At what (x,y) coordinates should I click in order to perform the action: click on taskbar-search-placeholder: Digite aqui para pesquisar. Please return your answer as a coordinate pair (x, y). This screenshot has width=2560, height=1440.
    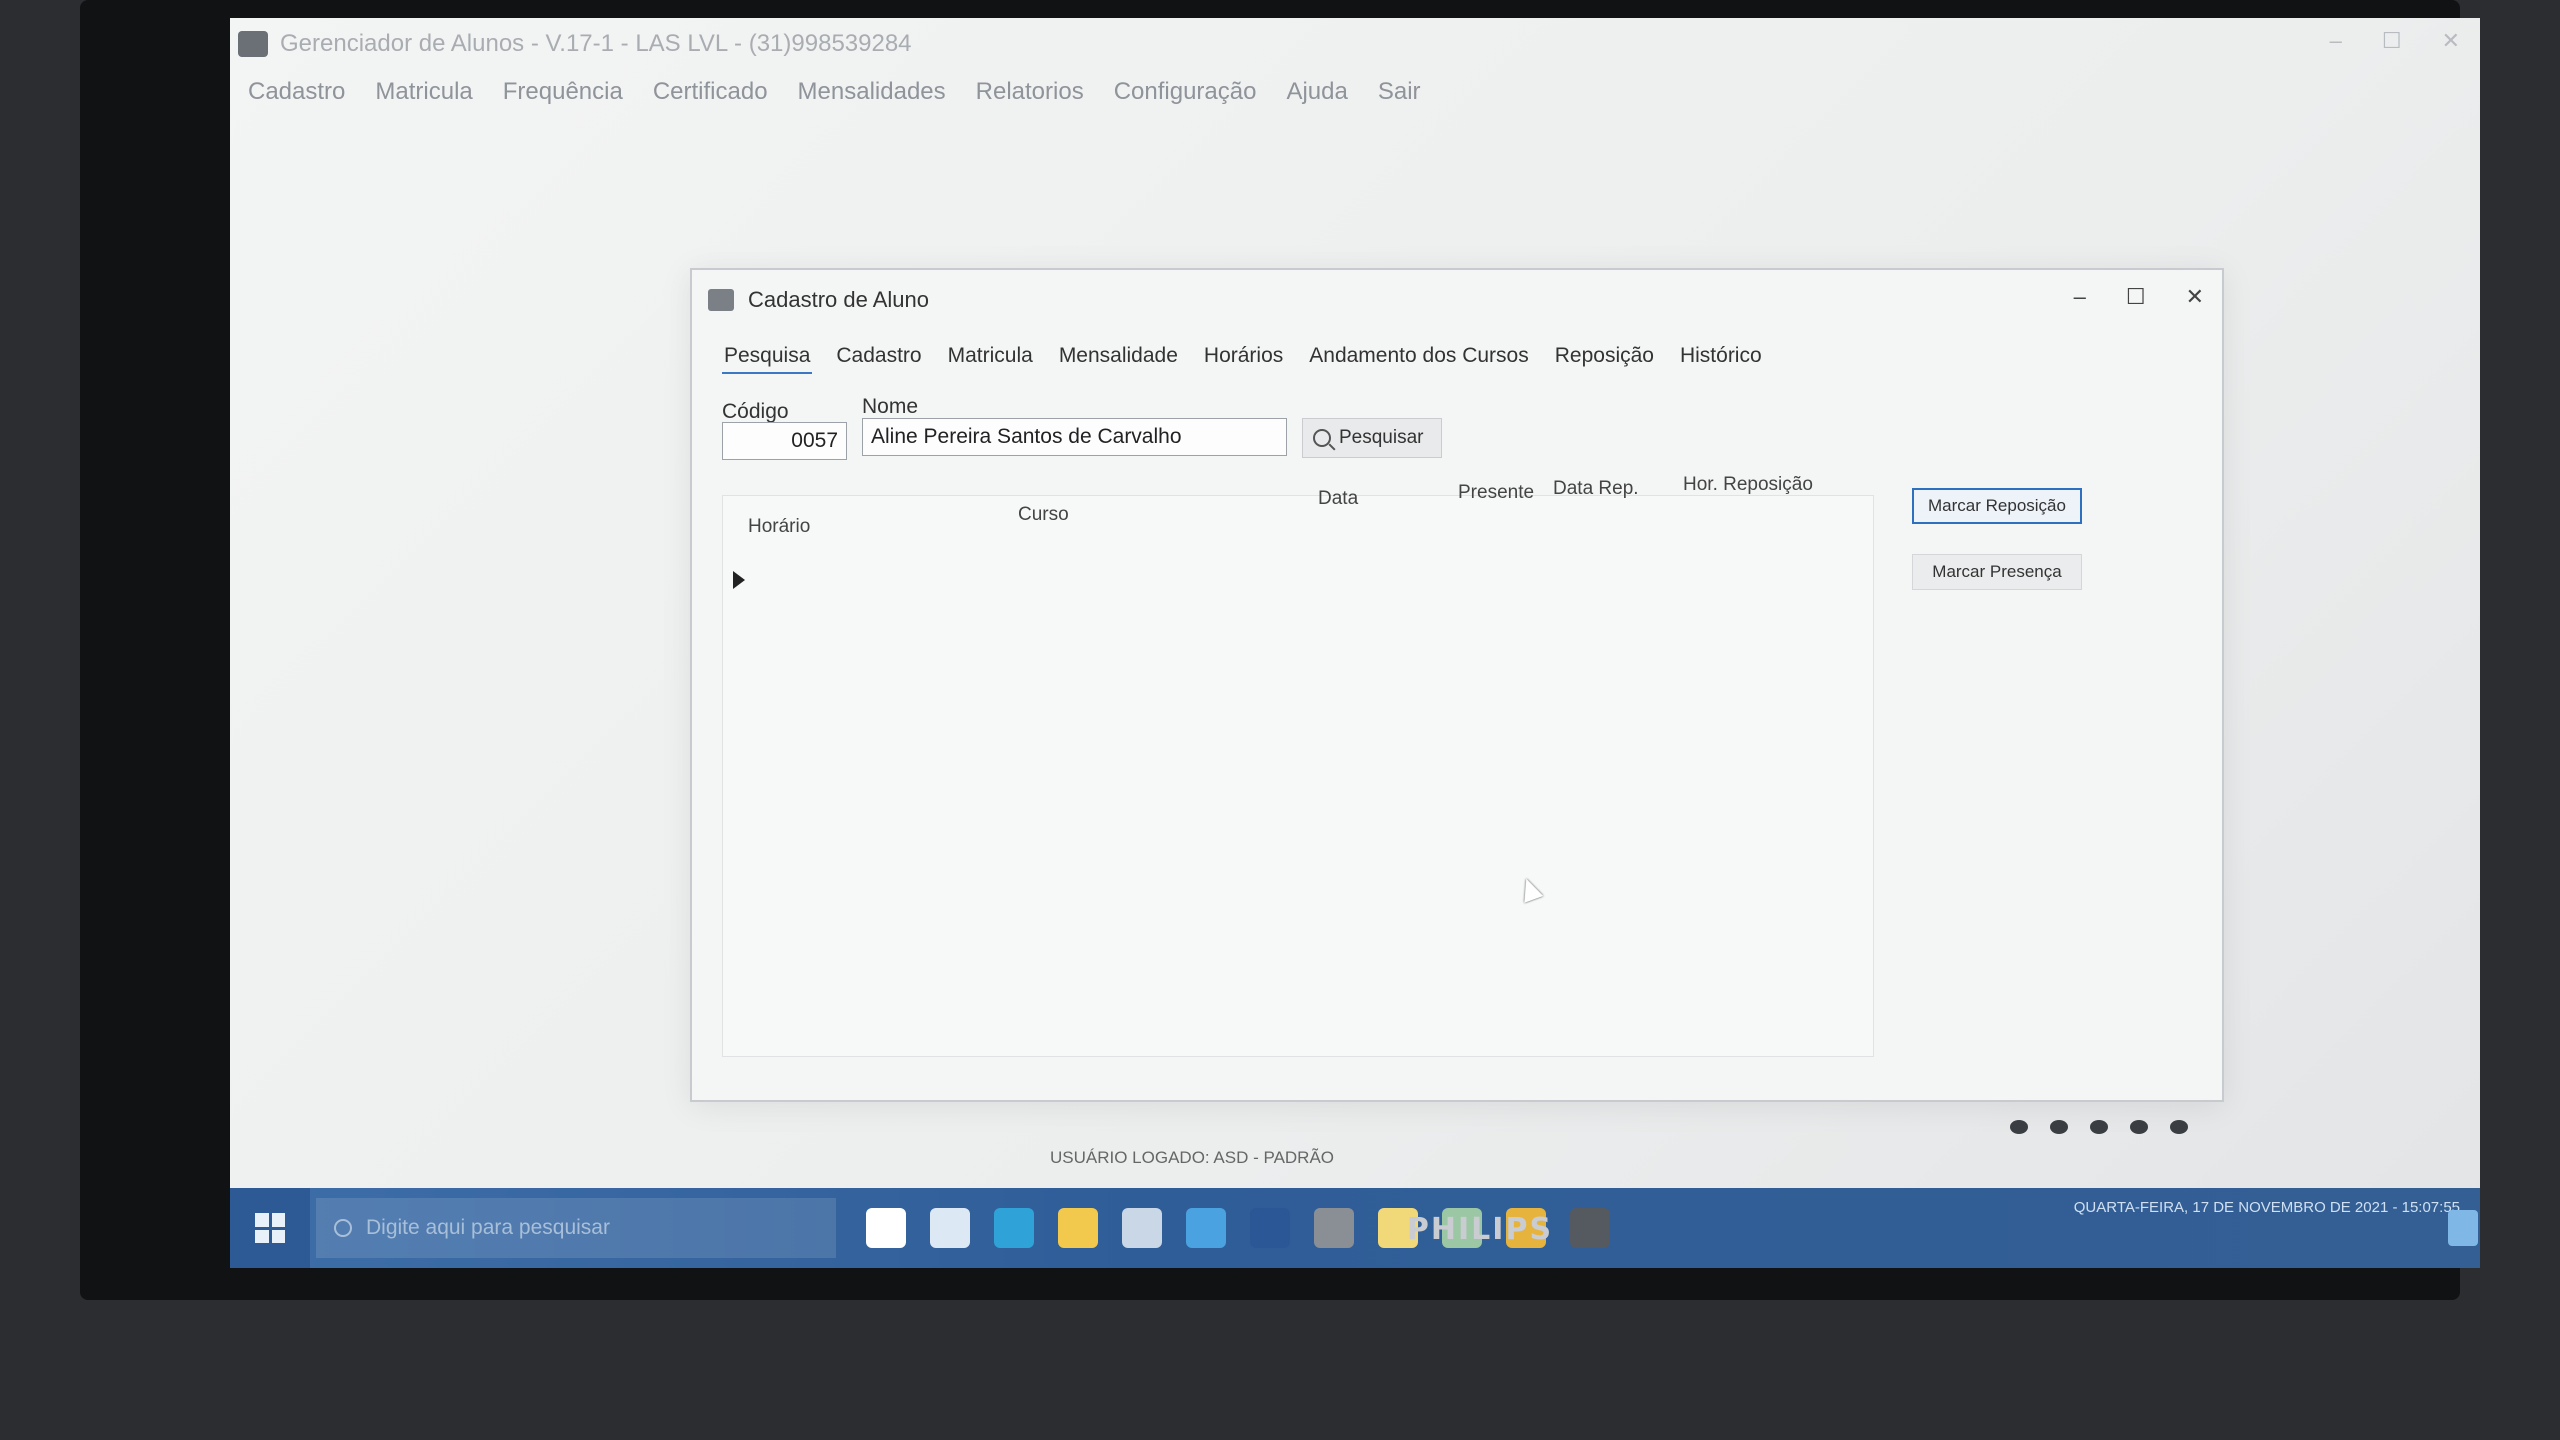
    Looking at the image, I should click on (488, 1227).